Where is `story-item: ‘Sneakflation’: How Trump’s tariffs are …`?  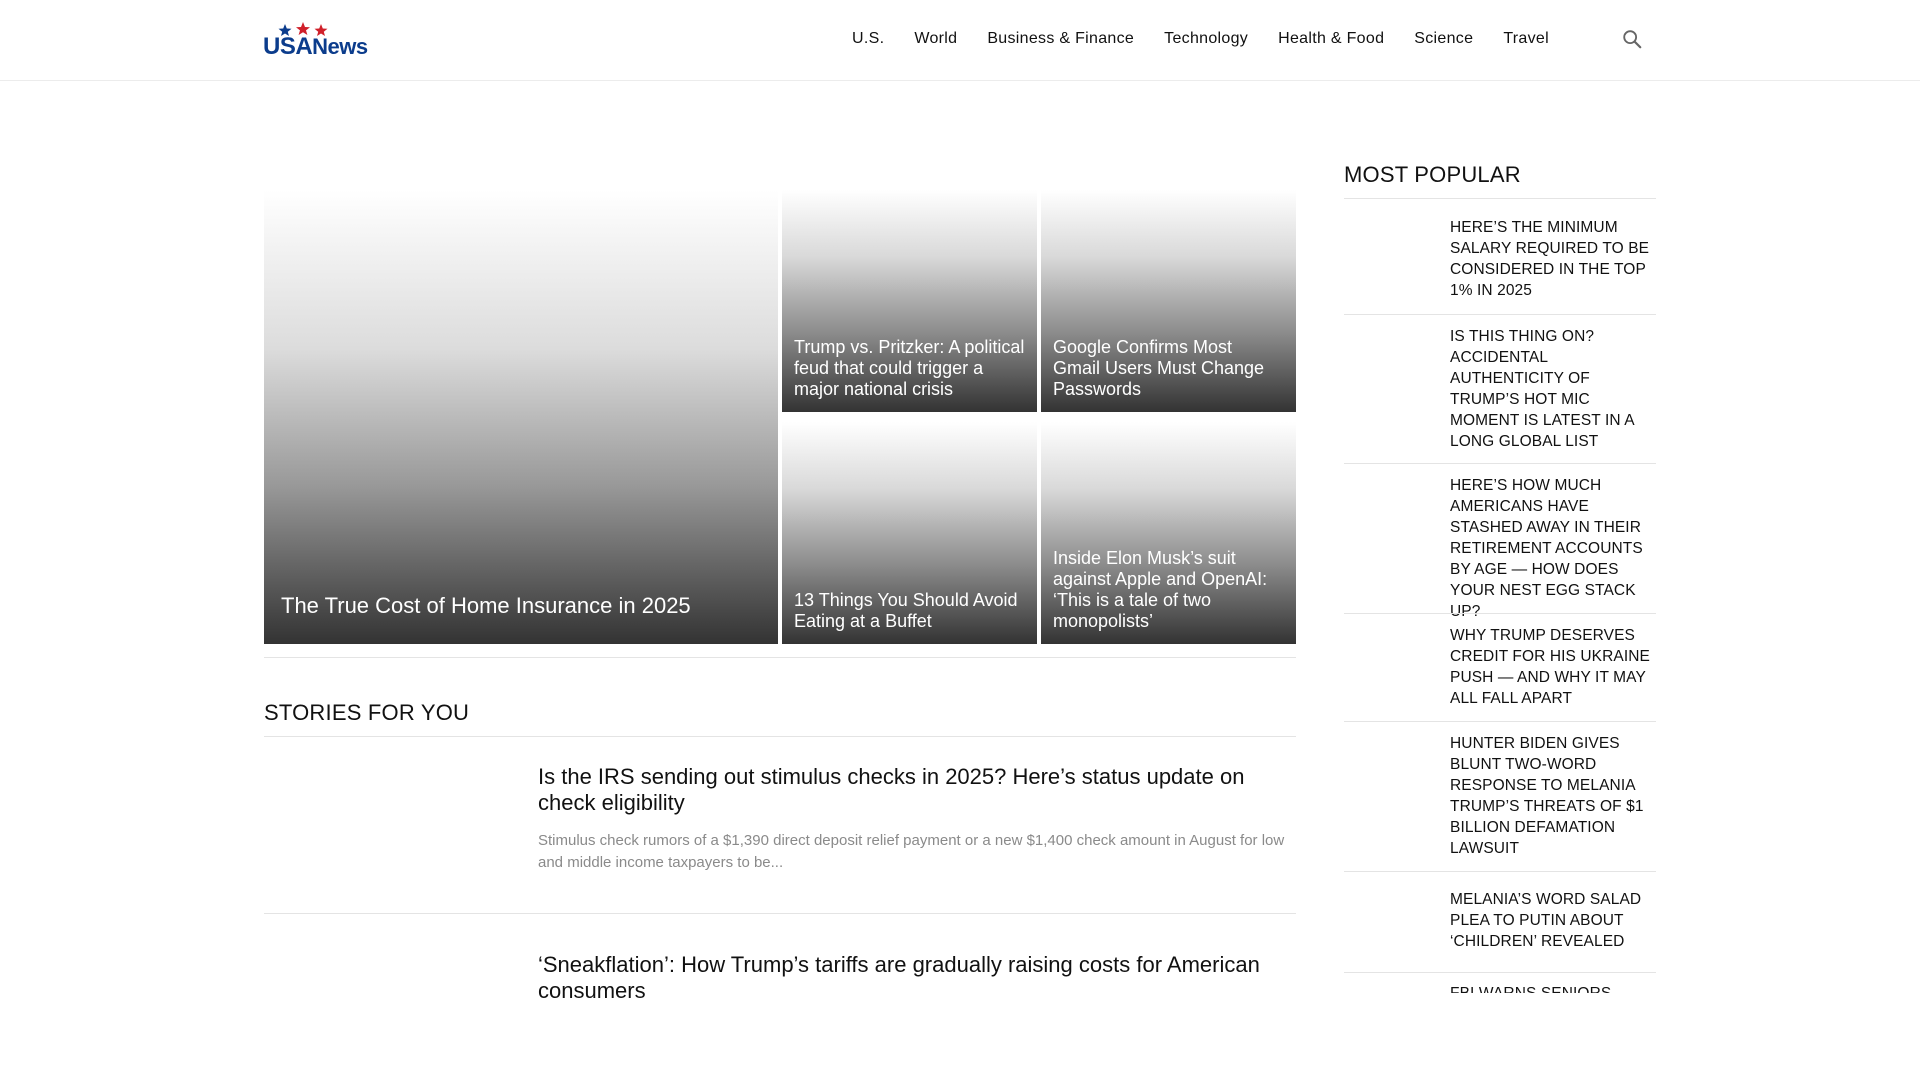 story-item: ‘Sneakflation’: How Trump’s tariffs are … is located at coordinates (780, 1022).